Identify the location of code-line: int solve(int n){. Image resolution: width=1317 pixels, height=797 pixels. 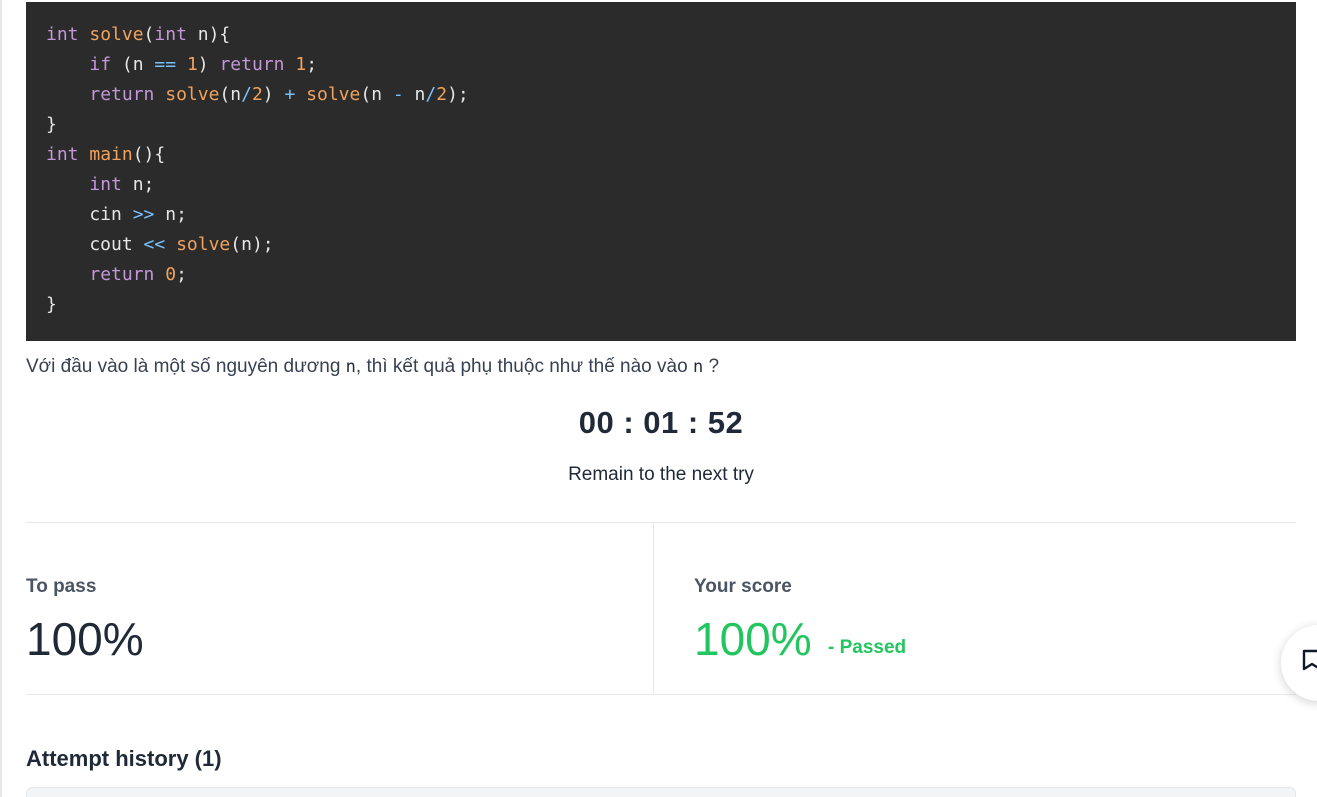
(661, 35).